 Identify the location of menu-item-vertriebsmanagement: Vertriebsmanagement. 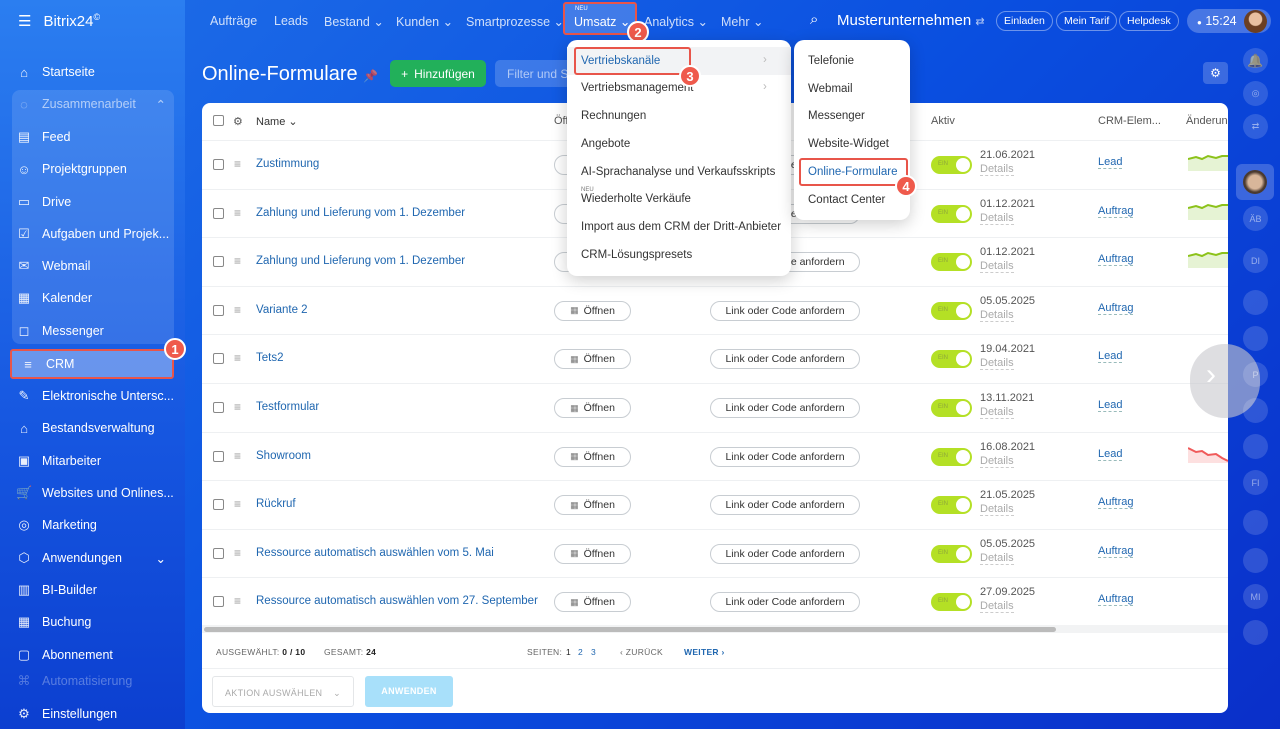
(637, 88).